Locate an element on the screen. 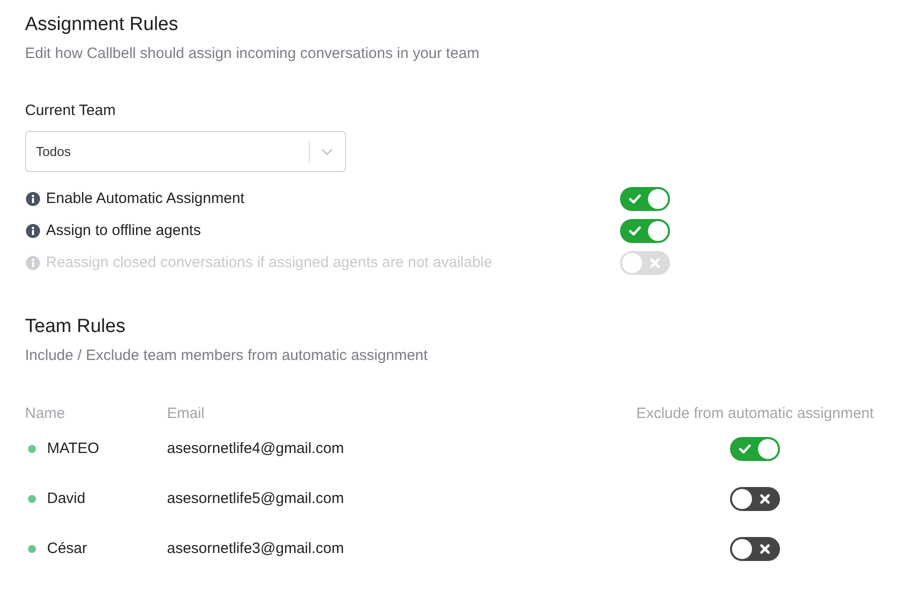 The image size is (900, 616). column-header: Email is located at coordinates (186, 414).